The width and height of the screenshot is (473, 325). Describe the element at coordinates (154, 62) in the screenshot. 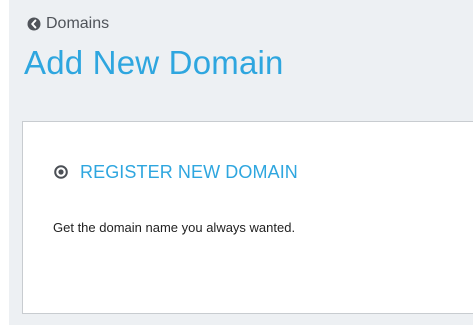

I see `page-title: Add New Domain` at that location.